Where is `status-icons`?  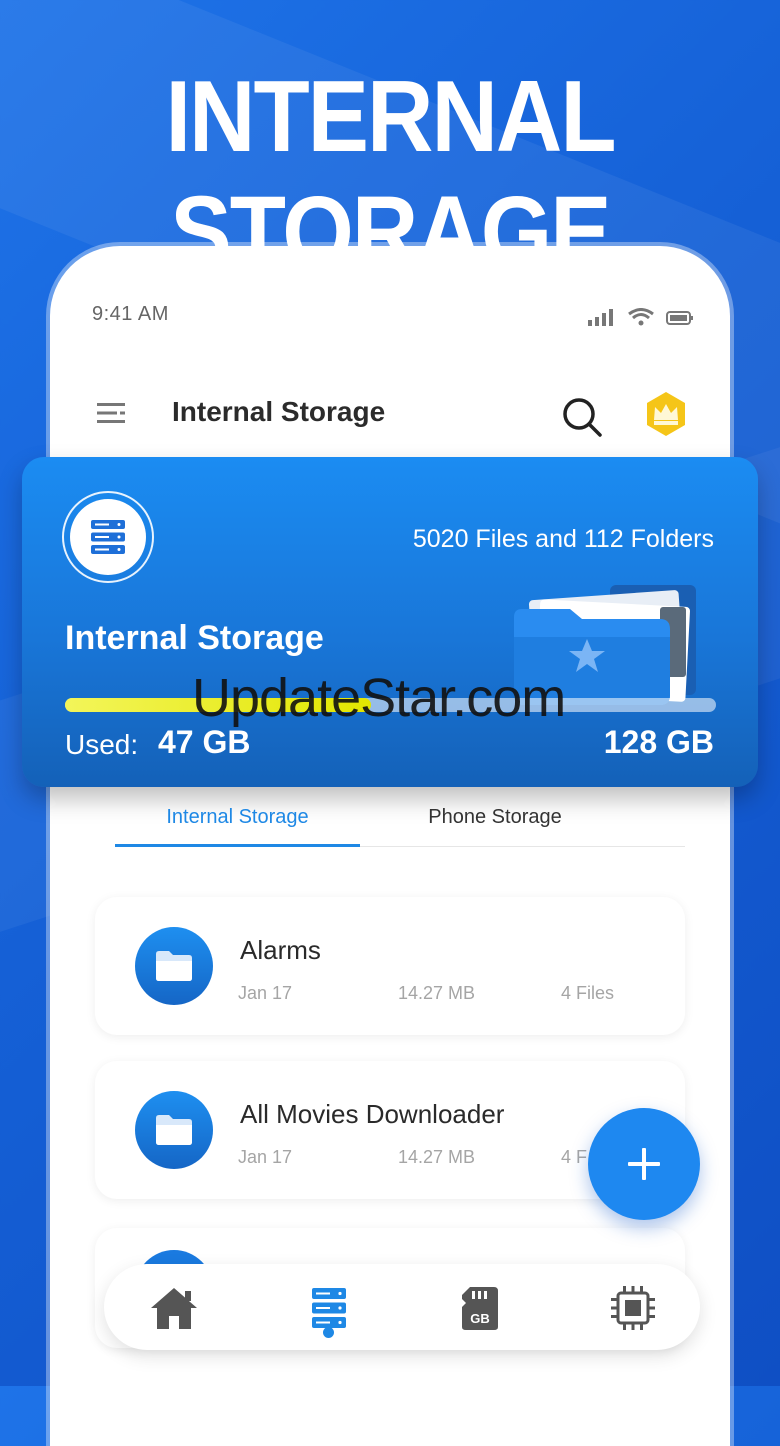
status-icons is located at coordinates (641, 316).